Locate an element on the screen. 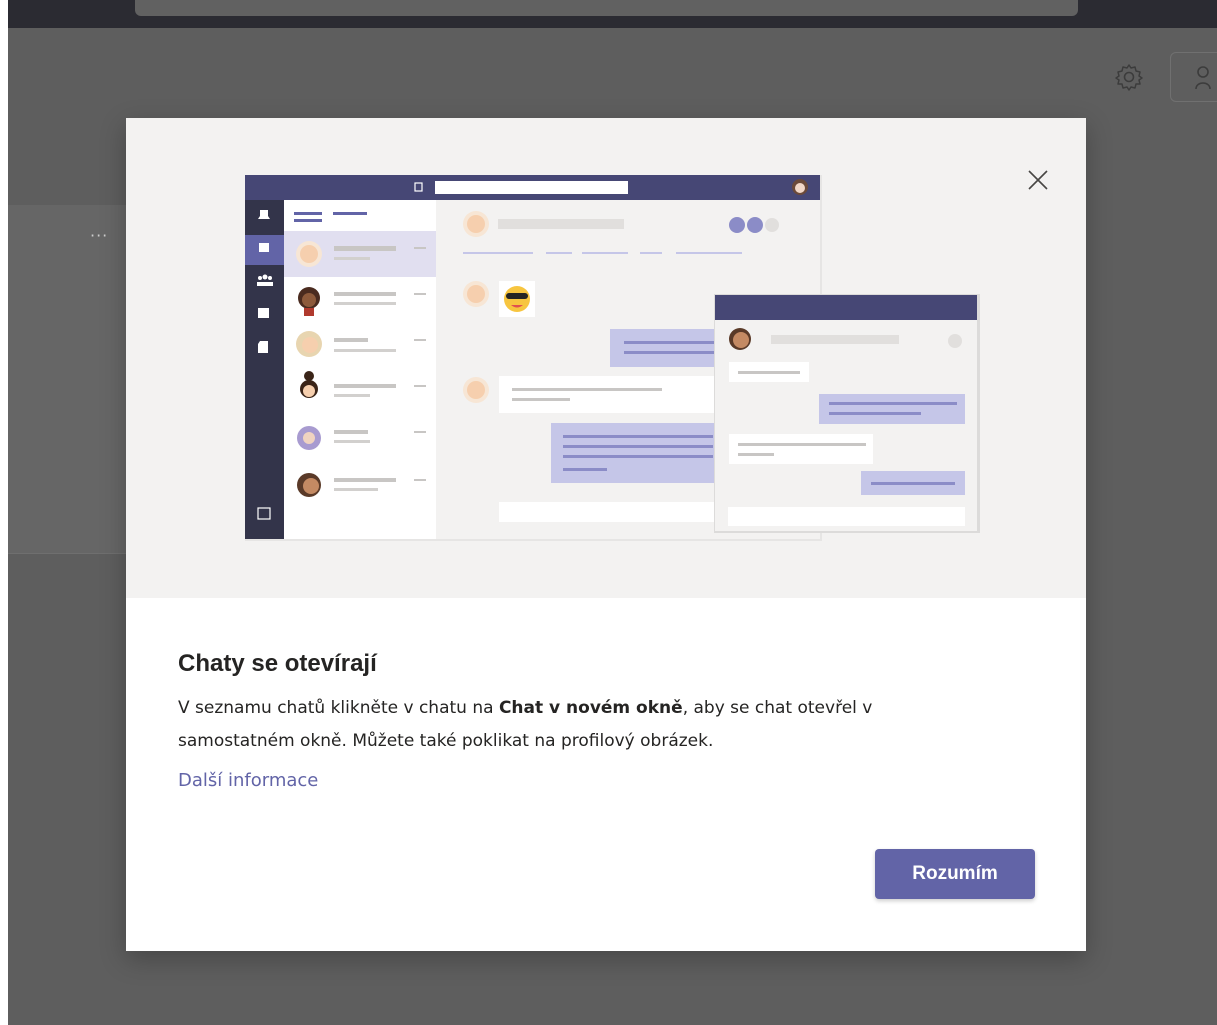 Image resolution: width=1217 pixels, height=1025 pixels. search-box is located at coordinates (606, 8).